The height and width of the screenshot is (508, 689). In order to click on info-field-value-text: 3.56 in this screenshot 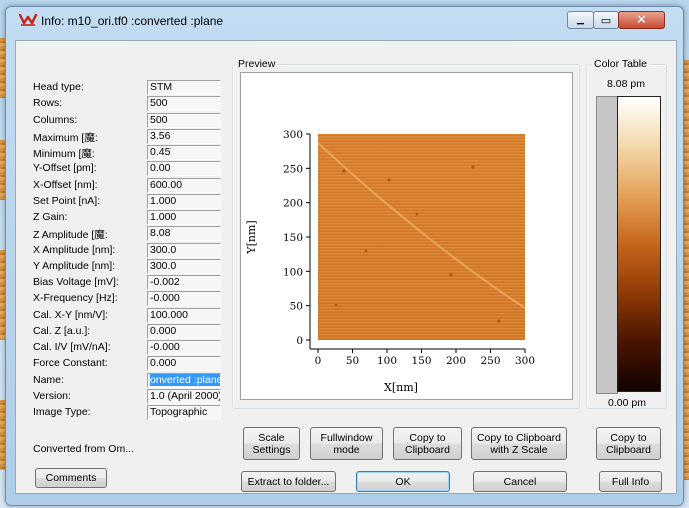, I will do `click(160, 136)`.